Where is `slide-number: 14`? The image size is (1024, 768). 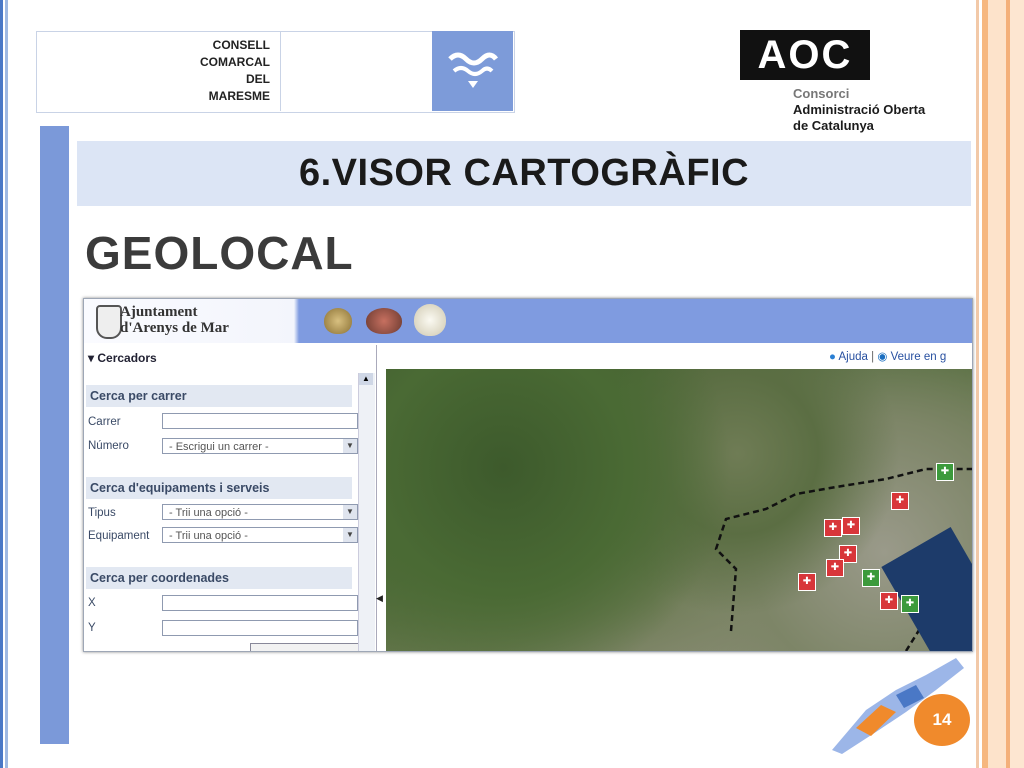 slide-number: 14 is located at coordinates (942, 720).